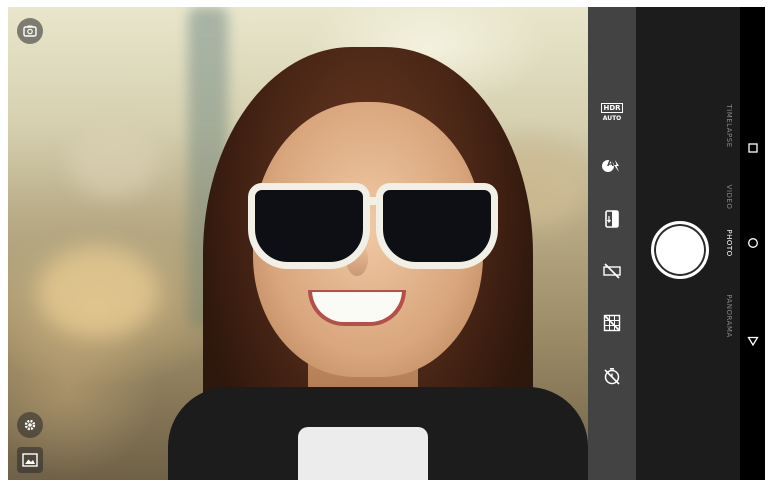 This screenshot has height=484, width=771. What do you see at coordinates (729, 197) in the screenshot?
I see `mode-video: VIDEO` at bounding box center [729, 197].